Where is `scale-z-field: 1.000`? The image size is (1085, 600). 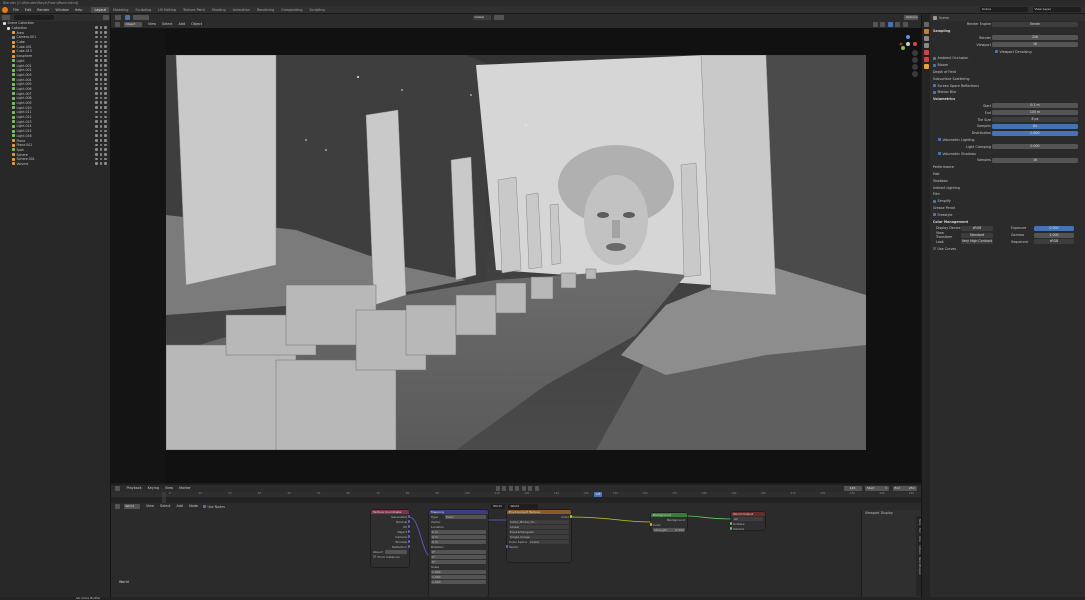 scale-z-field: 1.000 is located at coordinates (458, 581).